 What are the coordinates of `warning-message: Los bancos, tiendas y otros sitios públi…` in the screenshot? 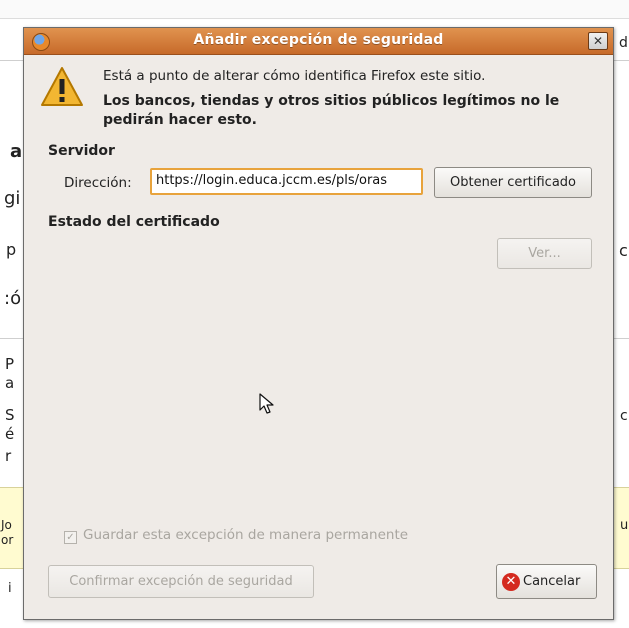 It's located at (331, 110).